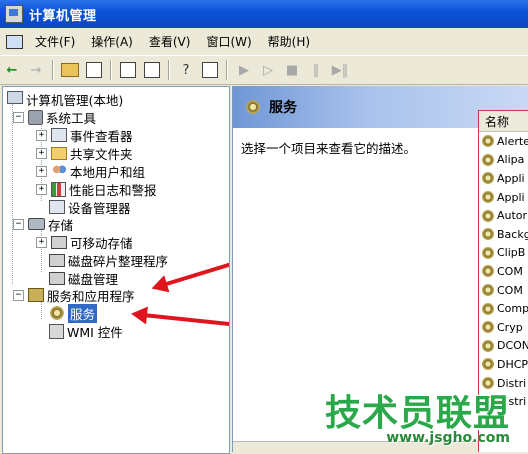 This screenshot has width=528, height=454. What do you see at coordinates (503, 308) in the screenshot?
I see `service-row: Comp` at bounding box center [503, 308].